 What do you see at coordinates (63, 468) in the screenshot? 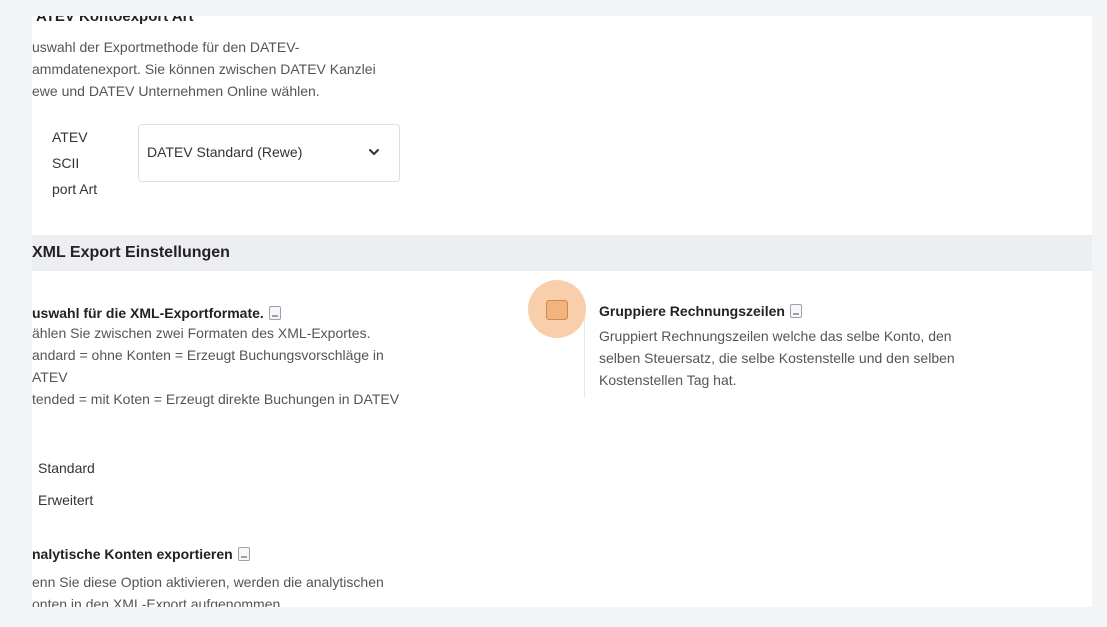
I see `radio-option-standard: Standard` at bounding box center [63, 468].